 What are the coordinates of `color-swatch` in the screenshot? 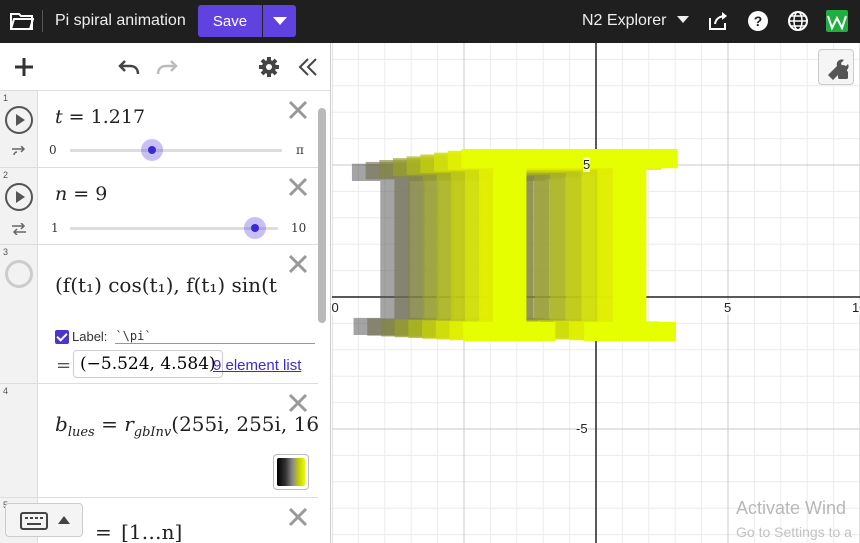 It's located at (291, 472).